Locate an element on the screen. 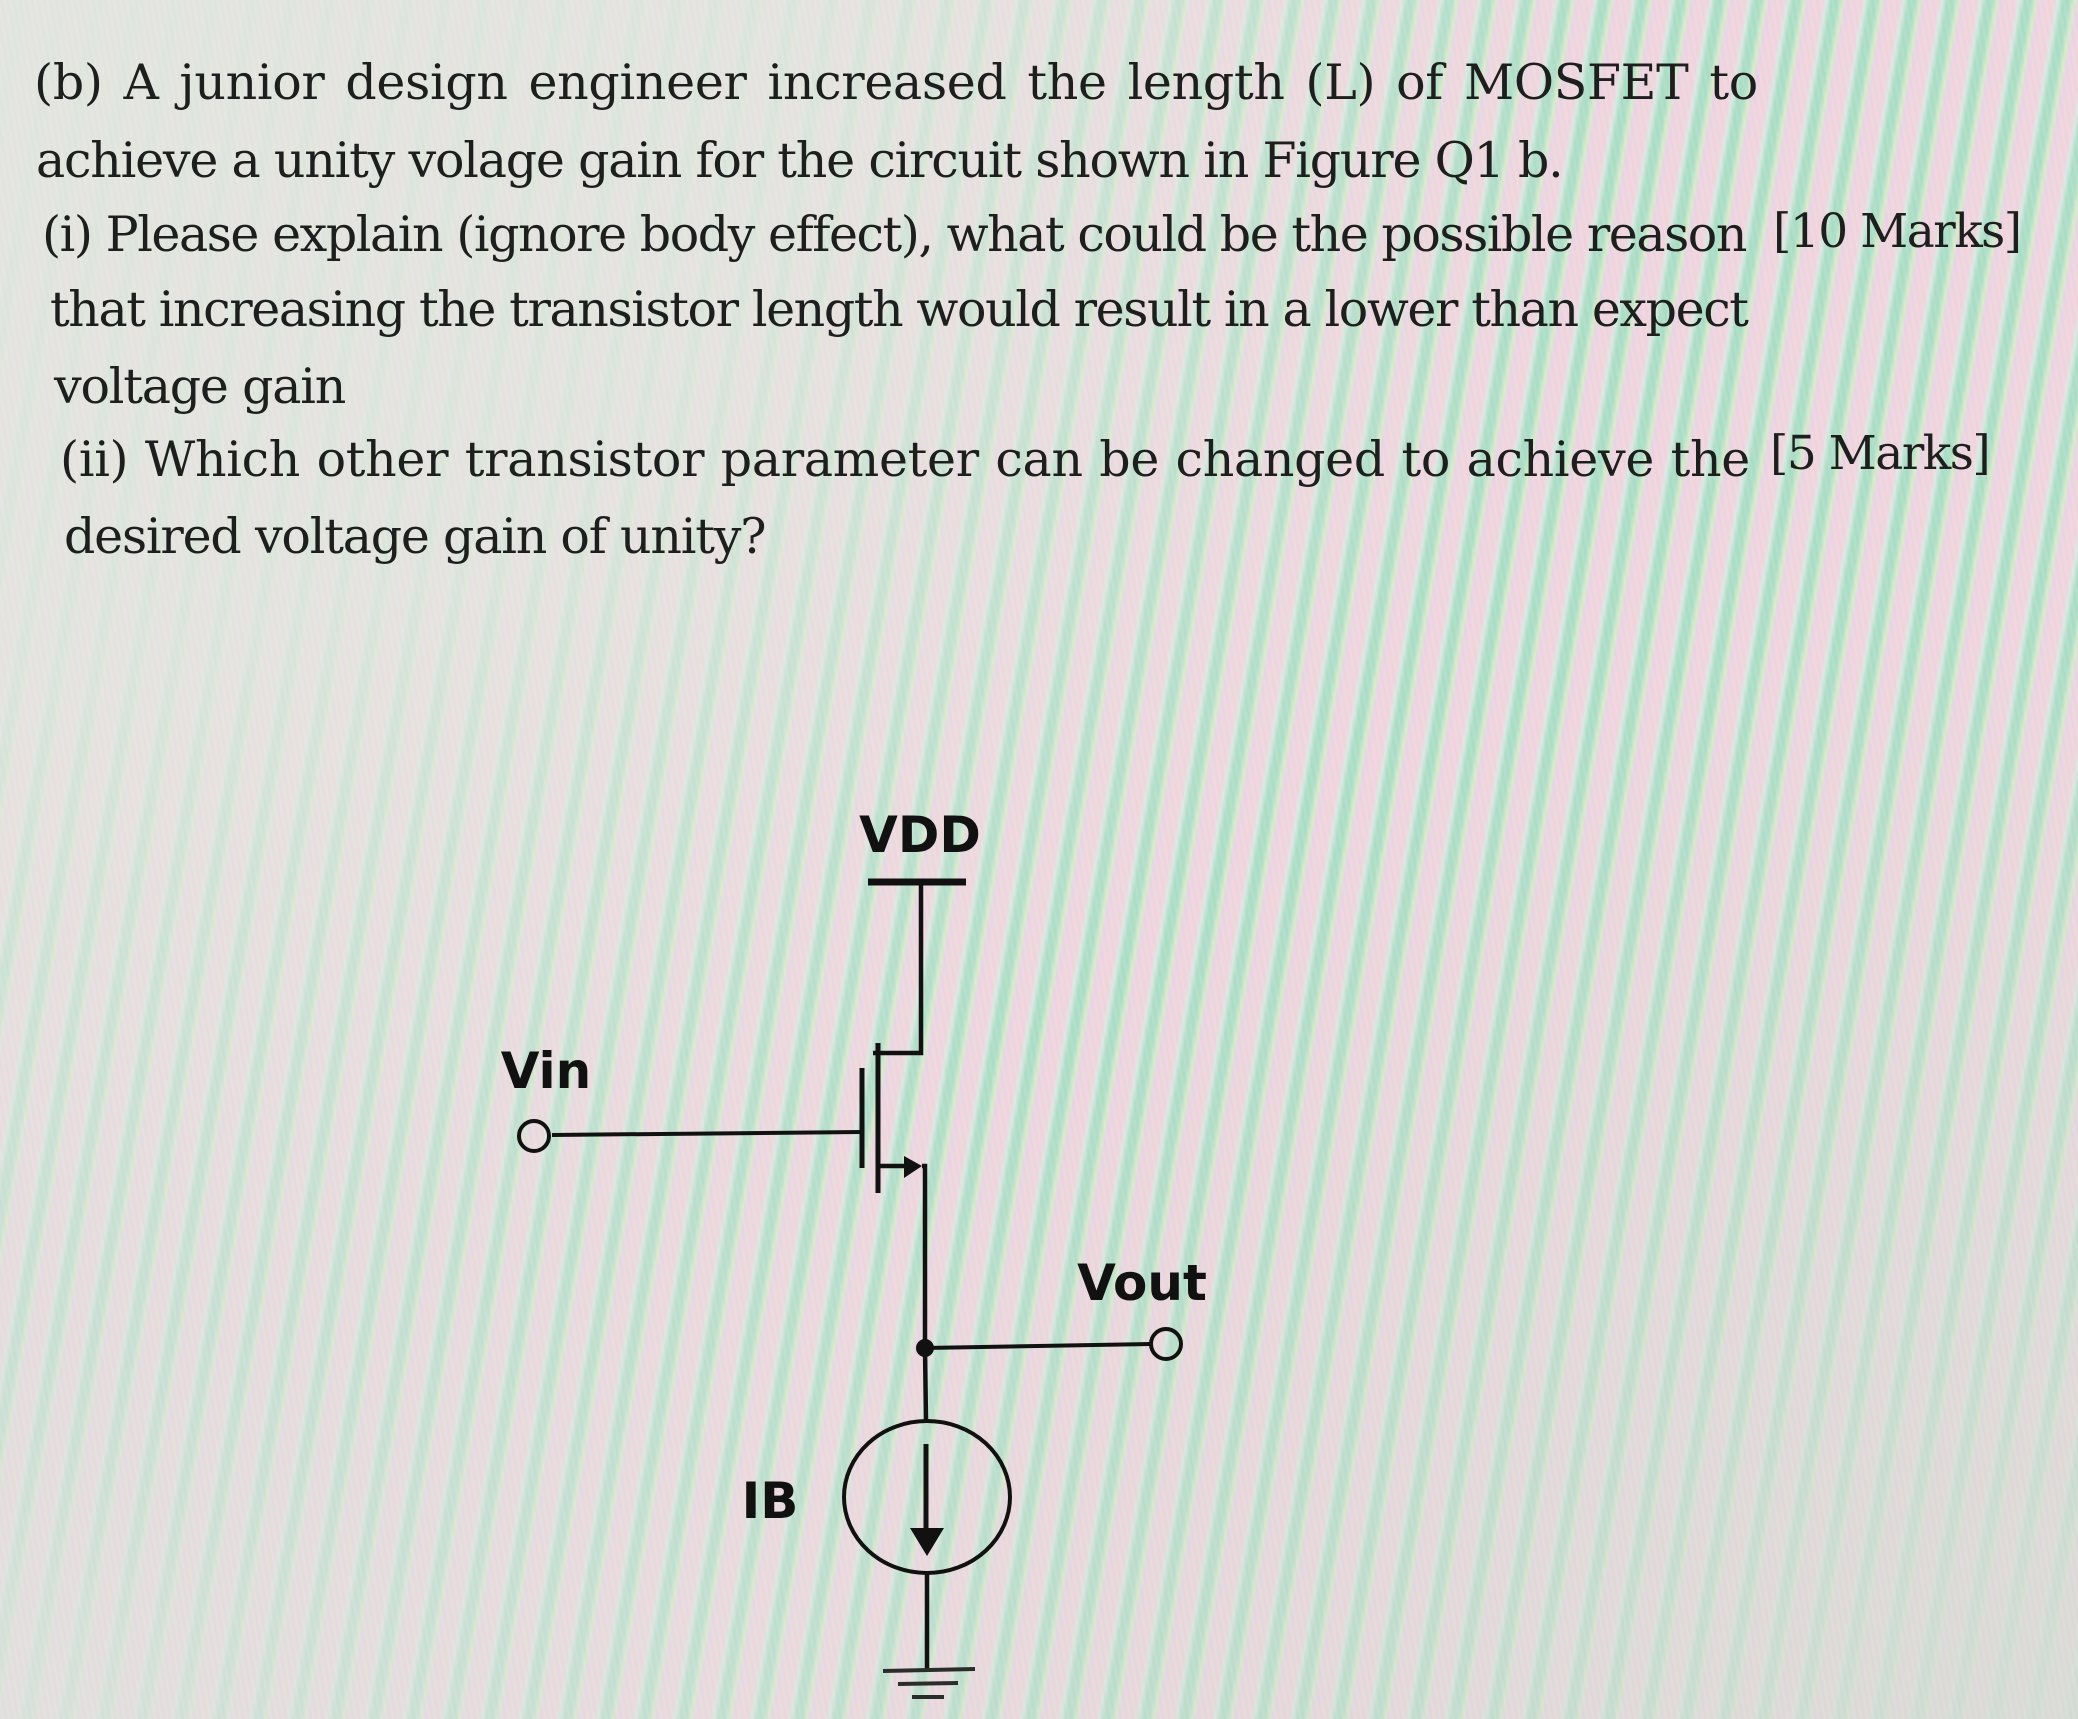 This screenshot has width=2078, height=1719. current-arrow-down-icon is located at coordinates (927, 1542).